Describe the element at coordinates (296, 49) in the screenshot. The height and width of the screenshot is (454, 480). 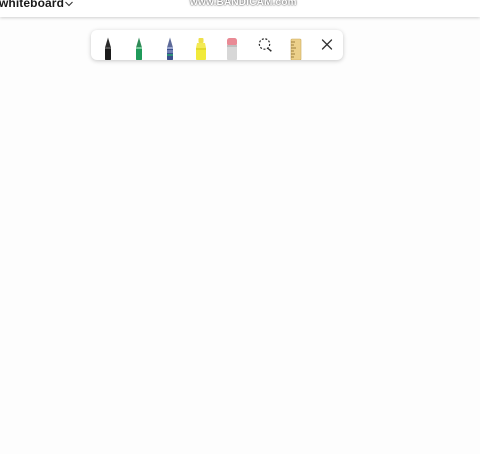
I see `ruler-icon` at that location.